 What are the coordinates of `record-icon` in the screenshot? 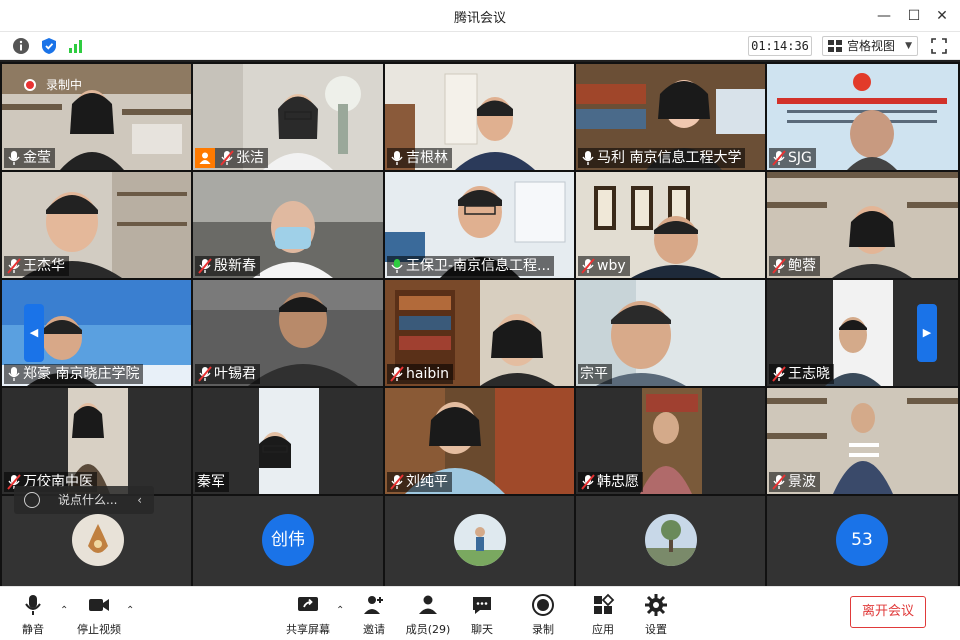 It's located at (543, 605).